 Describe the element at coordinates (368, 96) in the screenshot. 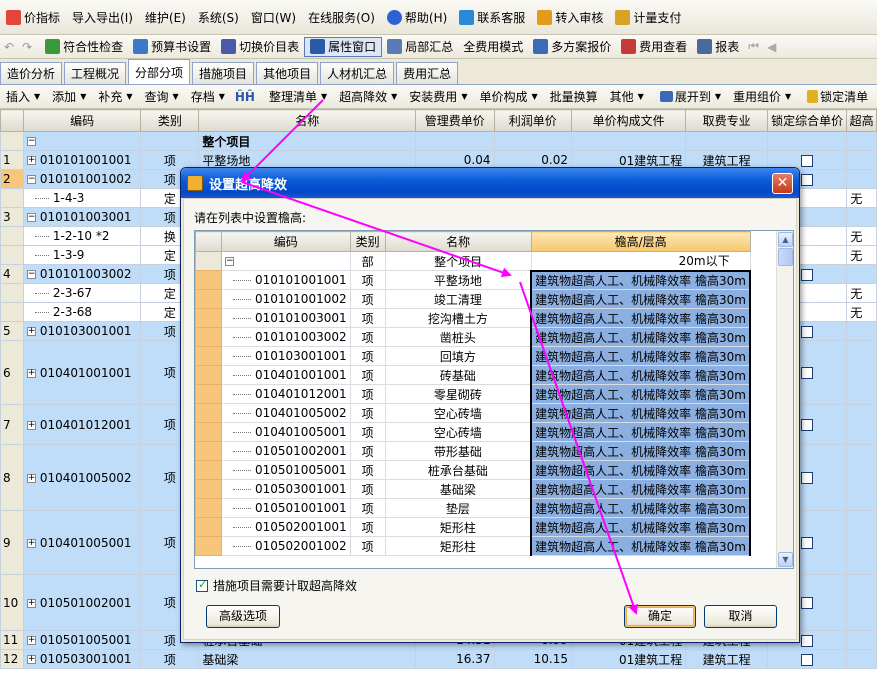

I see `section-toolbar-button-6: 超高降效 ▼` at that location.